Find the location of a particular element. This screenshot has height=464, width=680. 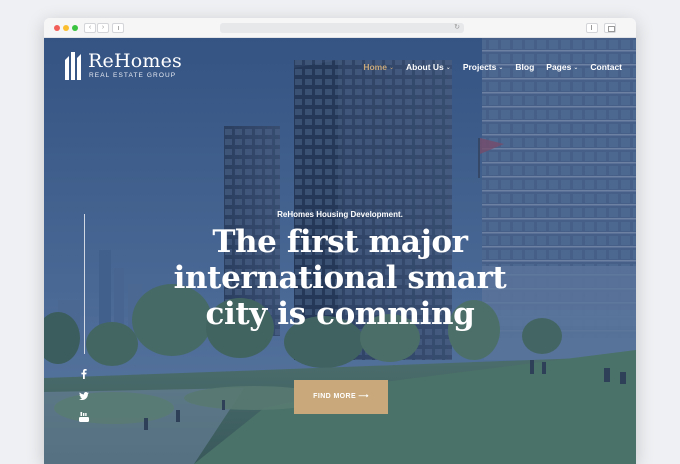

maximize-window-dot is located at coordinates (75, 28).